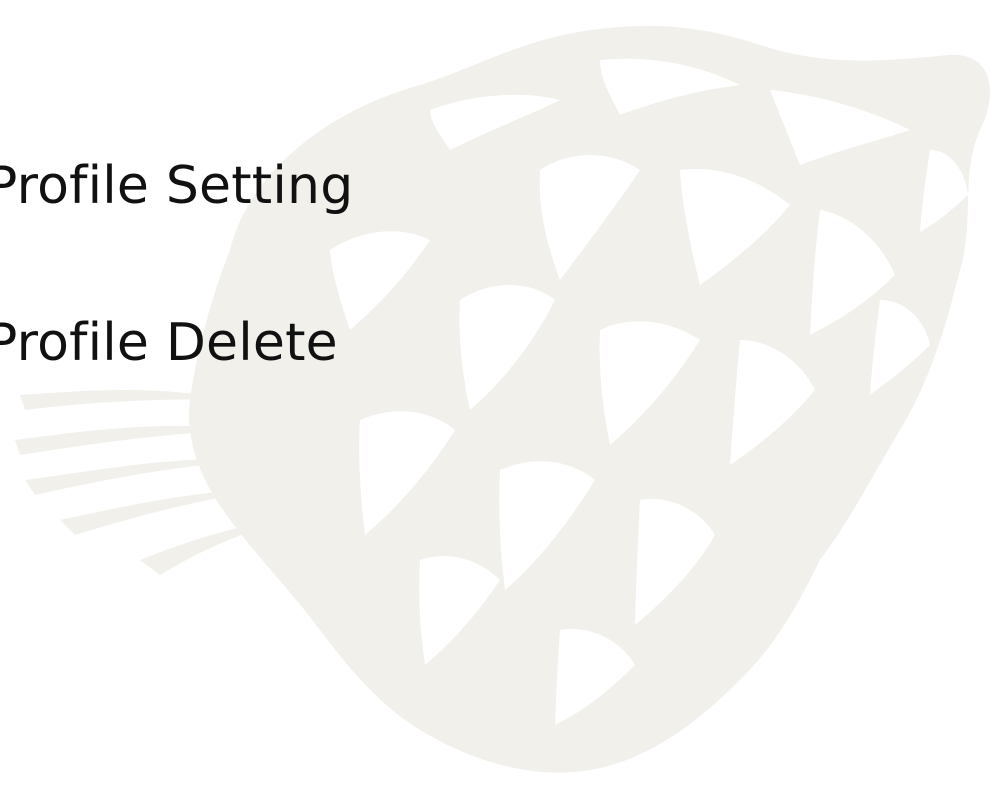 This screenshot has width=994, height=790. Describe the element at coordinates (176, 186) in the screenshot. I see `profile-setting-menu-item: Profile Setting` at that location.